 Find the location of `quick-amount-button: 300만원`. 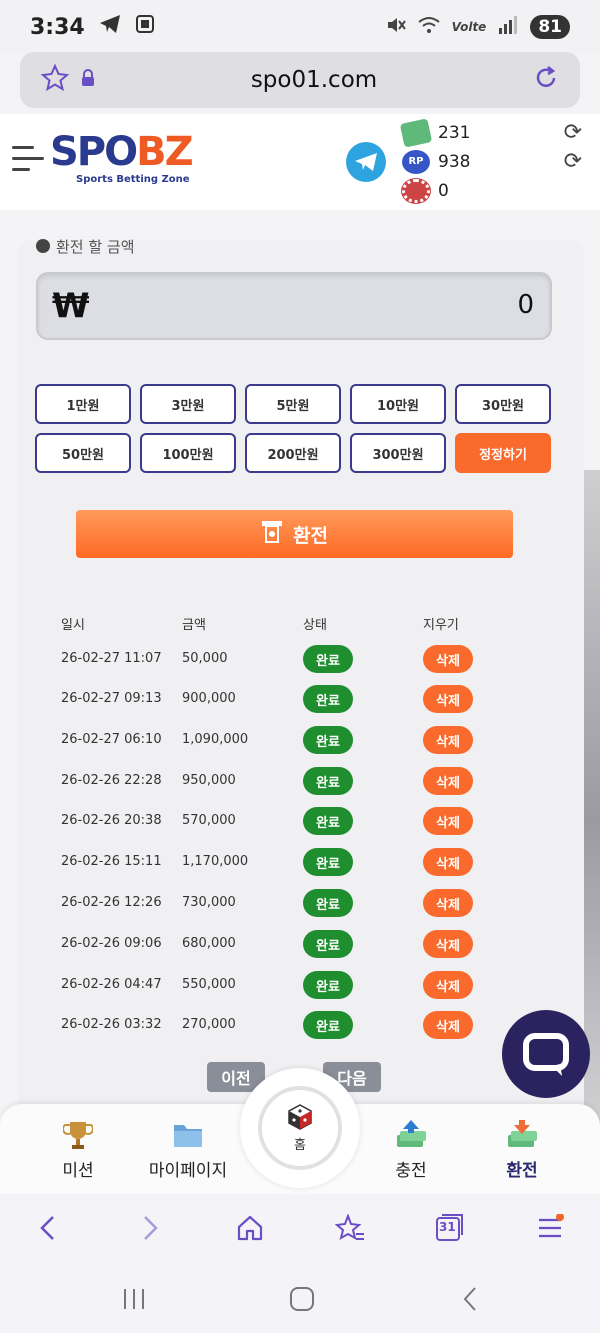

quick-amount-button: 300만원 is located at coordinates (398, 453).